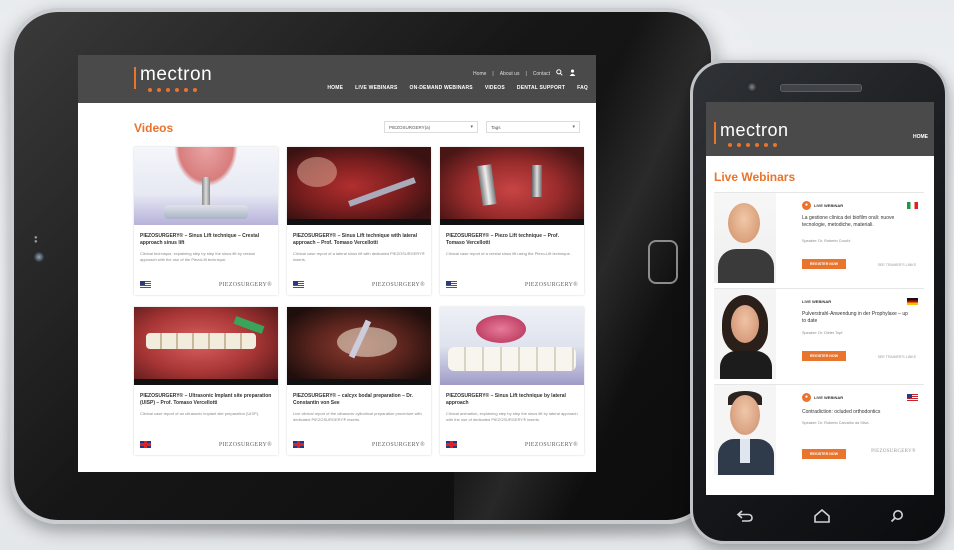 This screenshot has height=550, width=954. Describe the element at coordinates (541, 88) in the screenshot. I see `nav-dental-support: DENTAL SUPPORT` at that location.